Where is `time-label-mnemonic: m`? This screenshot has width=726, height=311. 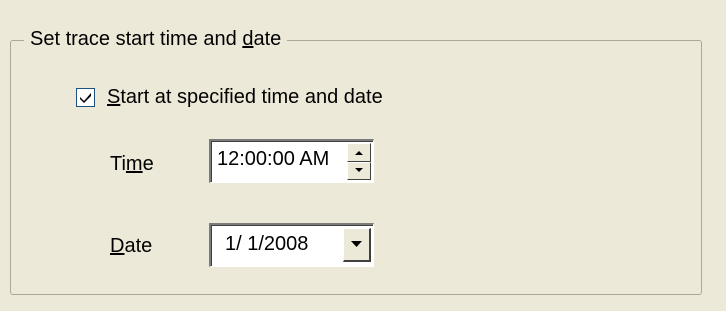 time-label-mnemonic: m is located at coordinates (134, 164).